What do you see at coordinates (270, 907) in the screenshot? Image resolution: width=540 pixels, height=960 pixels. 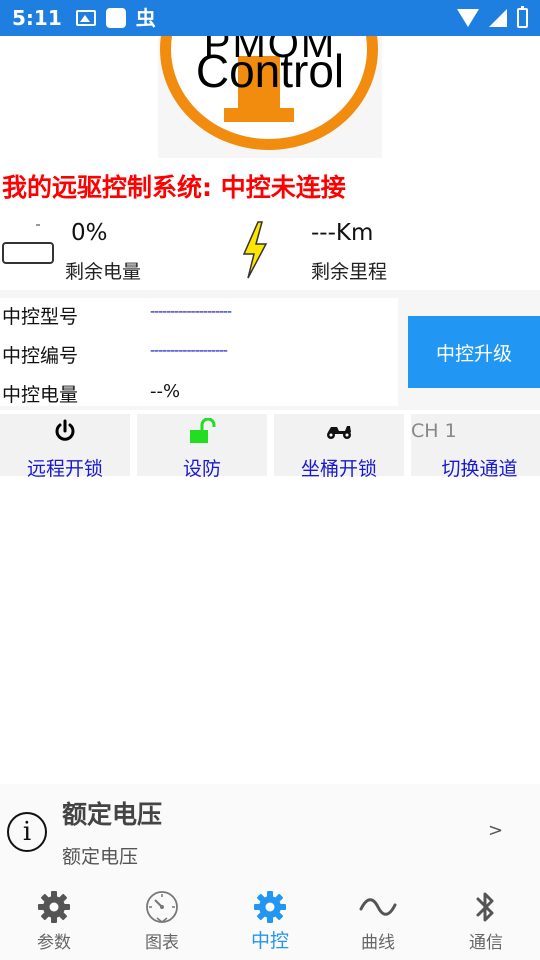 I see `gear-active-icon` at bounding box center [270, 907].